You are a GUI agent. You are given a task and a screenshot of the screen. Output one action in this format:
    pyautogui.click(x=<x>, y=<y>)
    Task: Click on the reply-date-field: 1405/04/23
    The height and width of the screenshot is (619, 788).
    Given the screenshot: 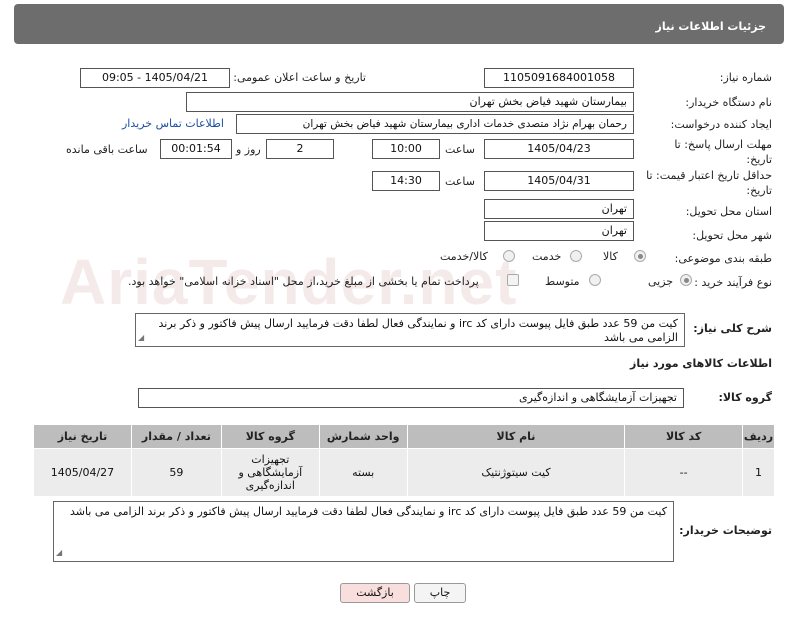 What is the action you would take?
    pyautogui.click(x=559, y=149)
    